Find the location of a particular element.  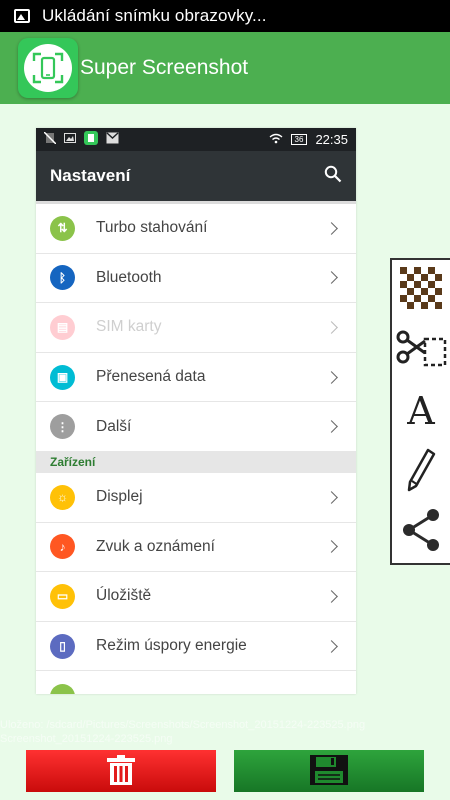

list-item-sim: ▤ SIM karty is located at coordinates (196, 328).